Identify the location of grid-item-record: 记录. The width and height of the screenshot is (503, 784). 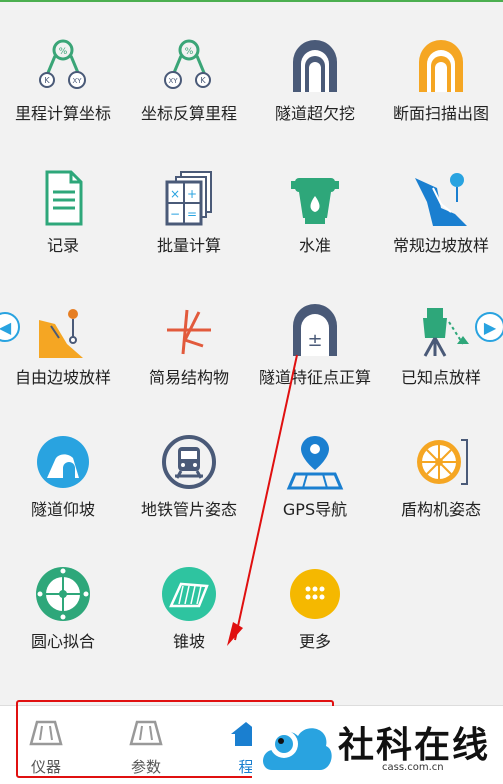
(63, 202).